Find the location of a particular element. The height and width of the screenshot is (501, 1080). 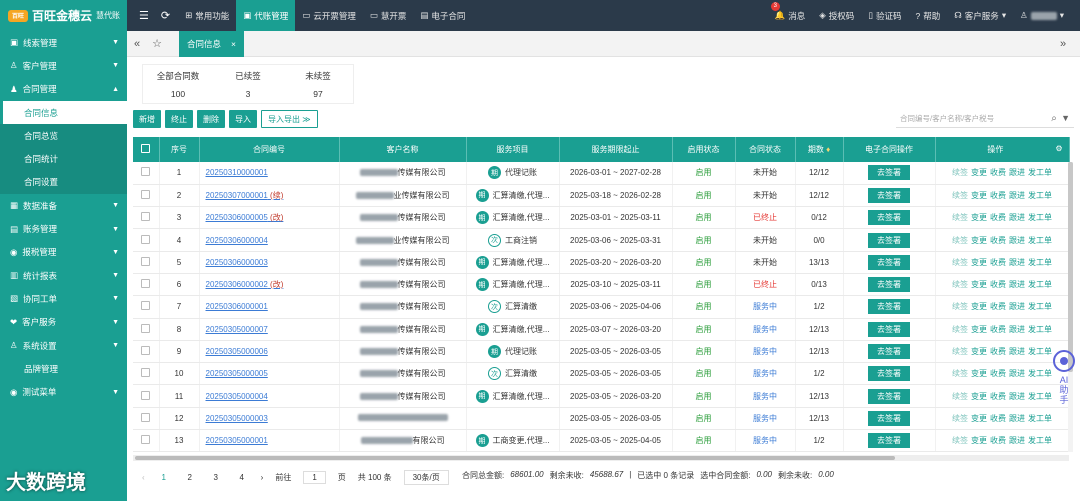

stop-button: 终止 is located at coordinates (179, 119).